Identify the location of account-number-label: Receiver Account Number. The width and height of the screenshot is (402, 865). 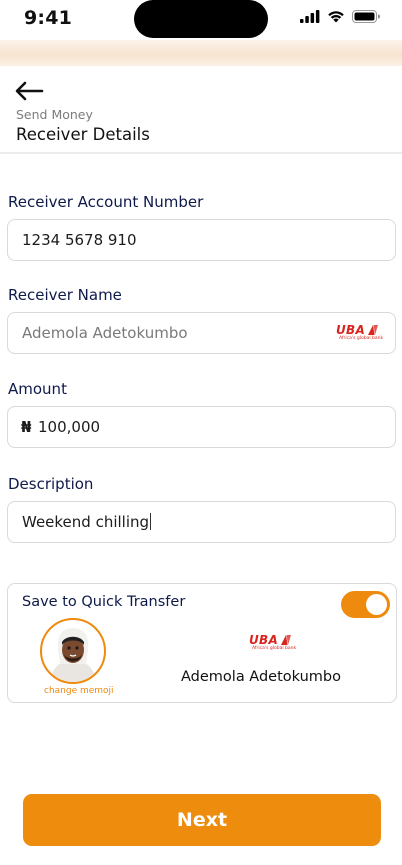
(106, 202).